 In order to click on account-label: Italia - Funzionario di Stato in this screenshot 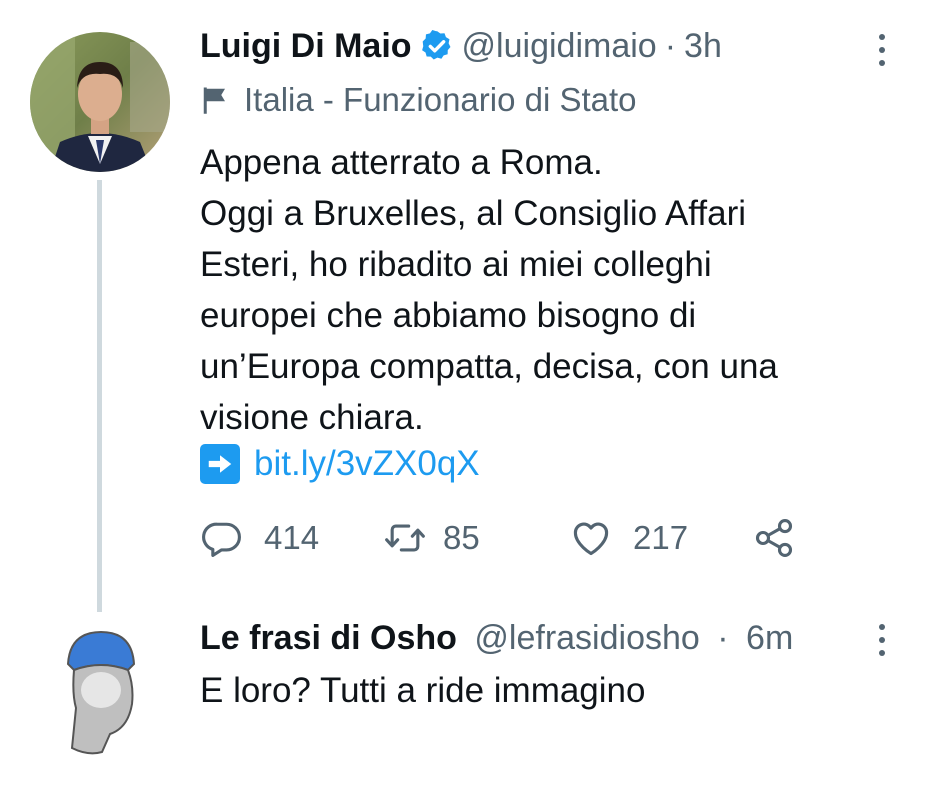, I will do `click(418, 100)`.